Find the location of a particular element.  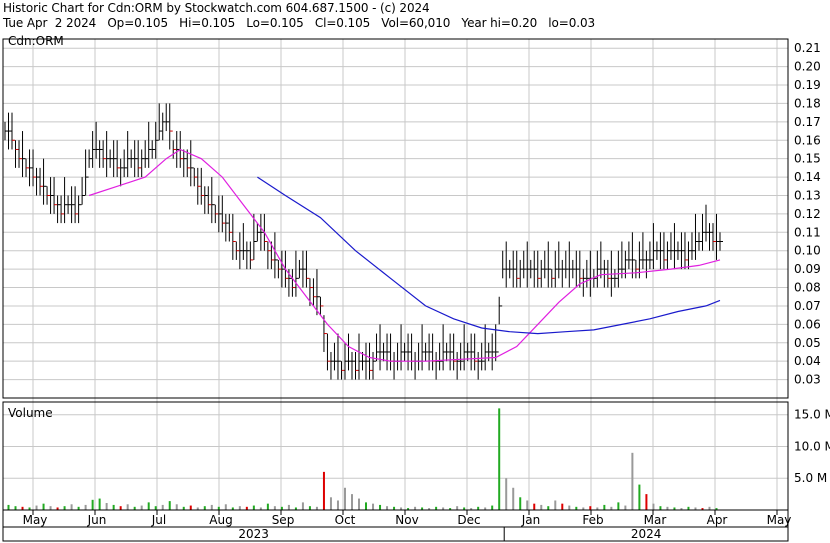

volume-tick-label: 5.0 M is located at coordinates (810, 478).